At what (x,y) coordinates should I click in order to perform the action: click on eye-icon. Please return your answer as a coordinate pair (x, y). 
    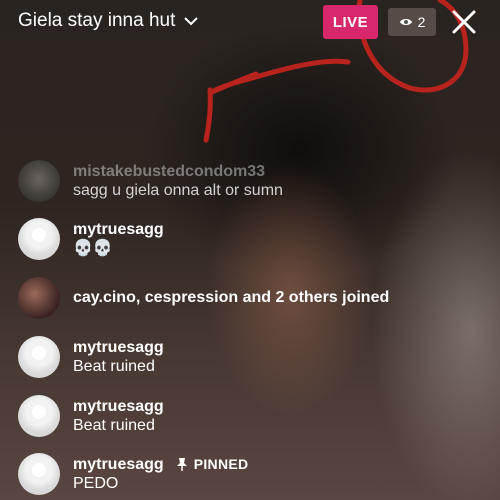
    Looking at the image, I should click on (405, 22).